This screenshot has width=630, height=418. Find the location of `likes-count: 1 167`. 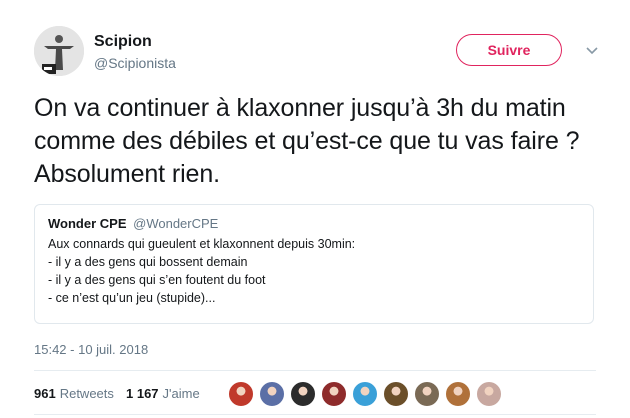

likes-count: 1 167 is located at coordinates (142, 393).